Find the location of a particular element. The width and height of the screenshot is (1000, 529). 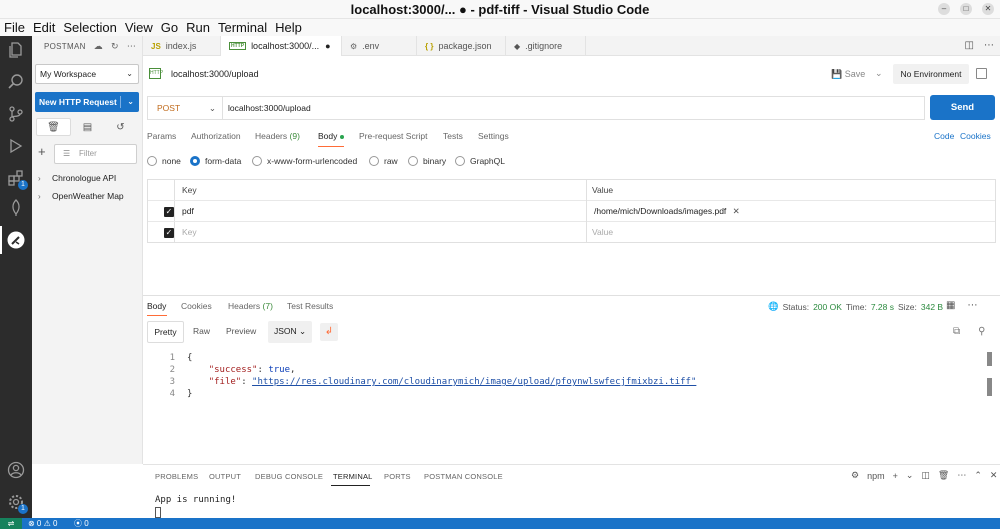

tab-prerequest-script: Pre-request Script is located at coordinates (393, 136).